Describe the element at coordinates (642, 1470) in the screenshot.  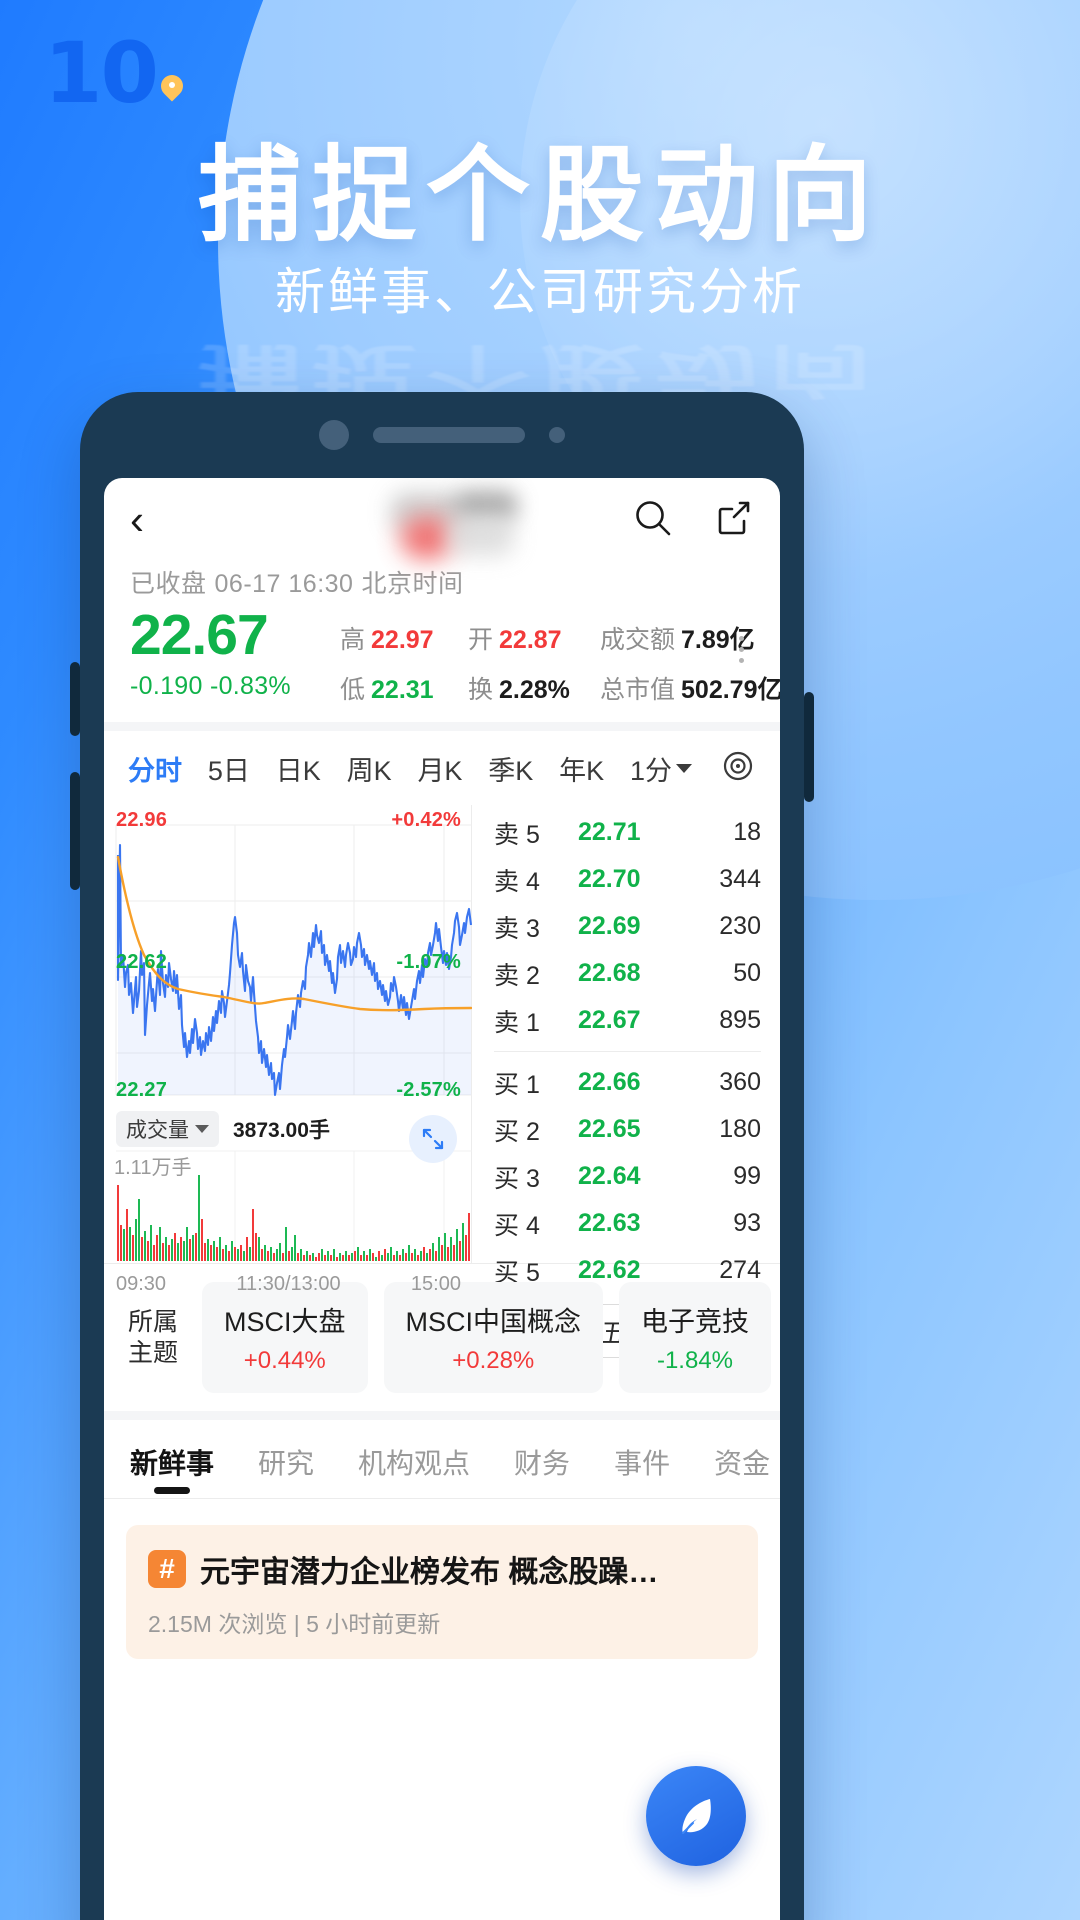
I see `tab-events: 事件` at that location.